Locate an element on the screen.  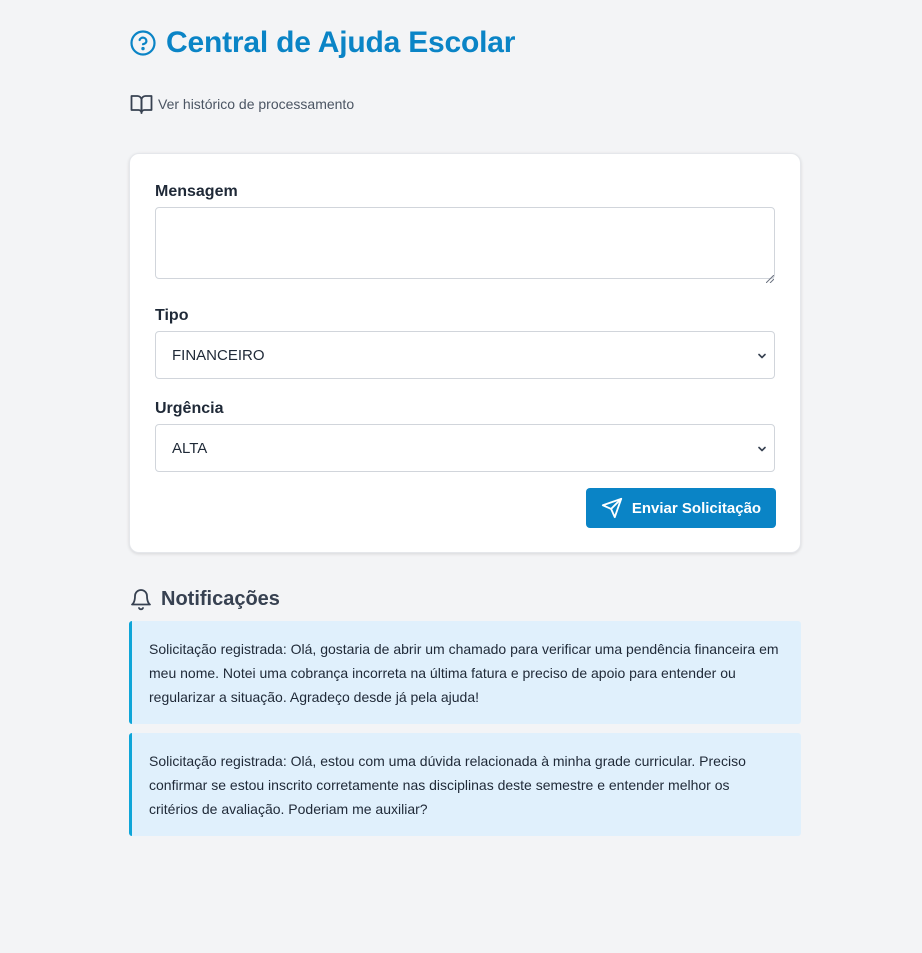
question-circle-icon is located at coordinates (143, 43).